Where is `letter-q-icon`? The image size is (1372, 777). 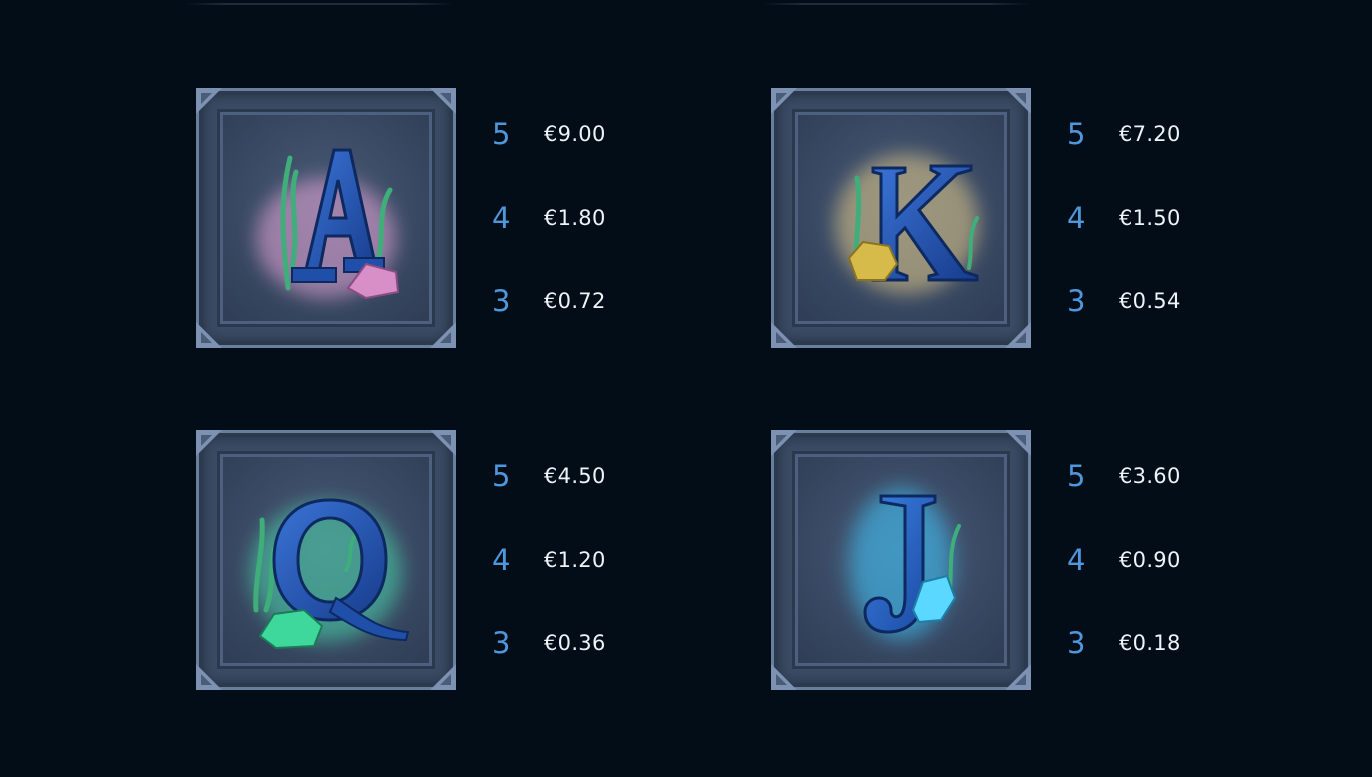 letter-q-icon is located at coordinates (330, 574).